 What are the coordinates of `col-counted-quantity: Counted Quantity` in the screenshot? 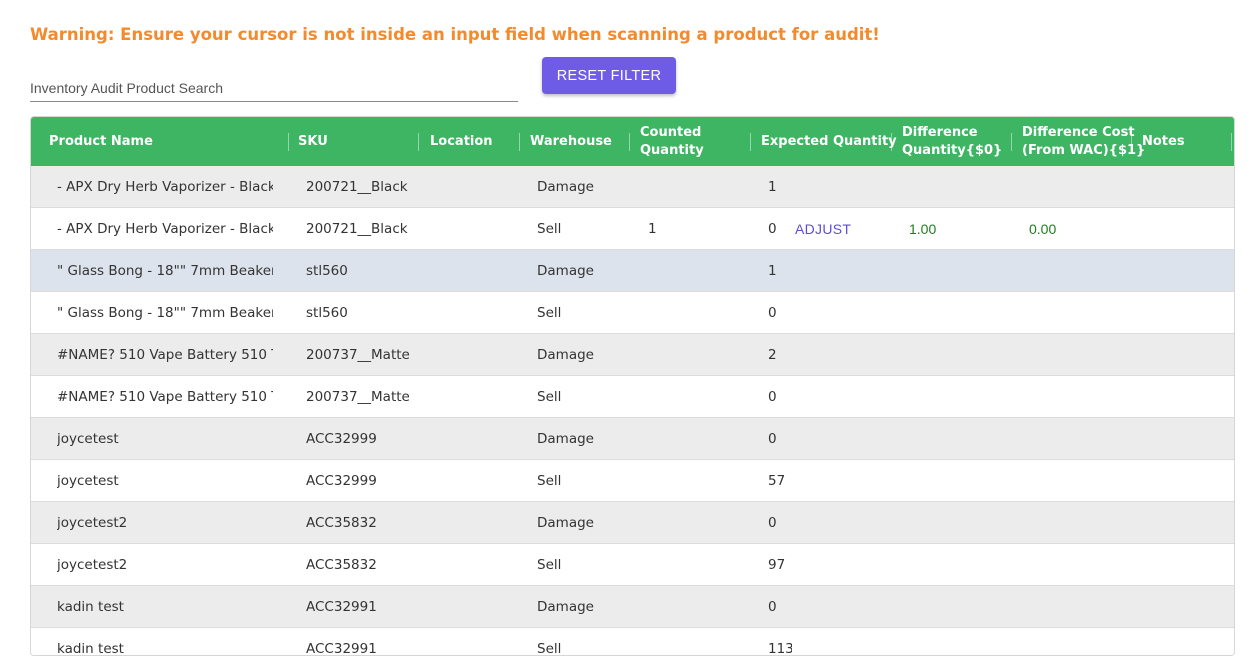 It's located at (672, 141).